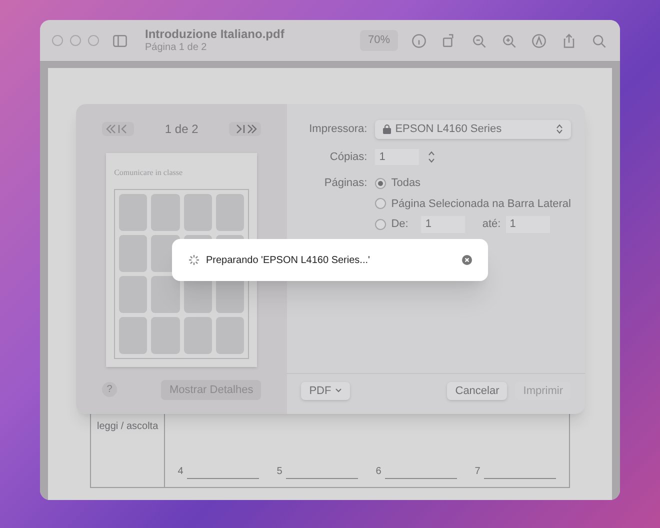  Describe the element at coordinates (214, 34) in the screenshot. I see `window-title: Introduzione Italiano.pdf` at that location.